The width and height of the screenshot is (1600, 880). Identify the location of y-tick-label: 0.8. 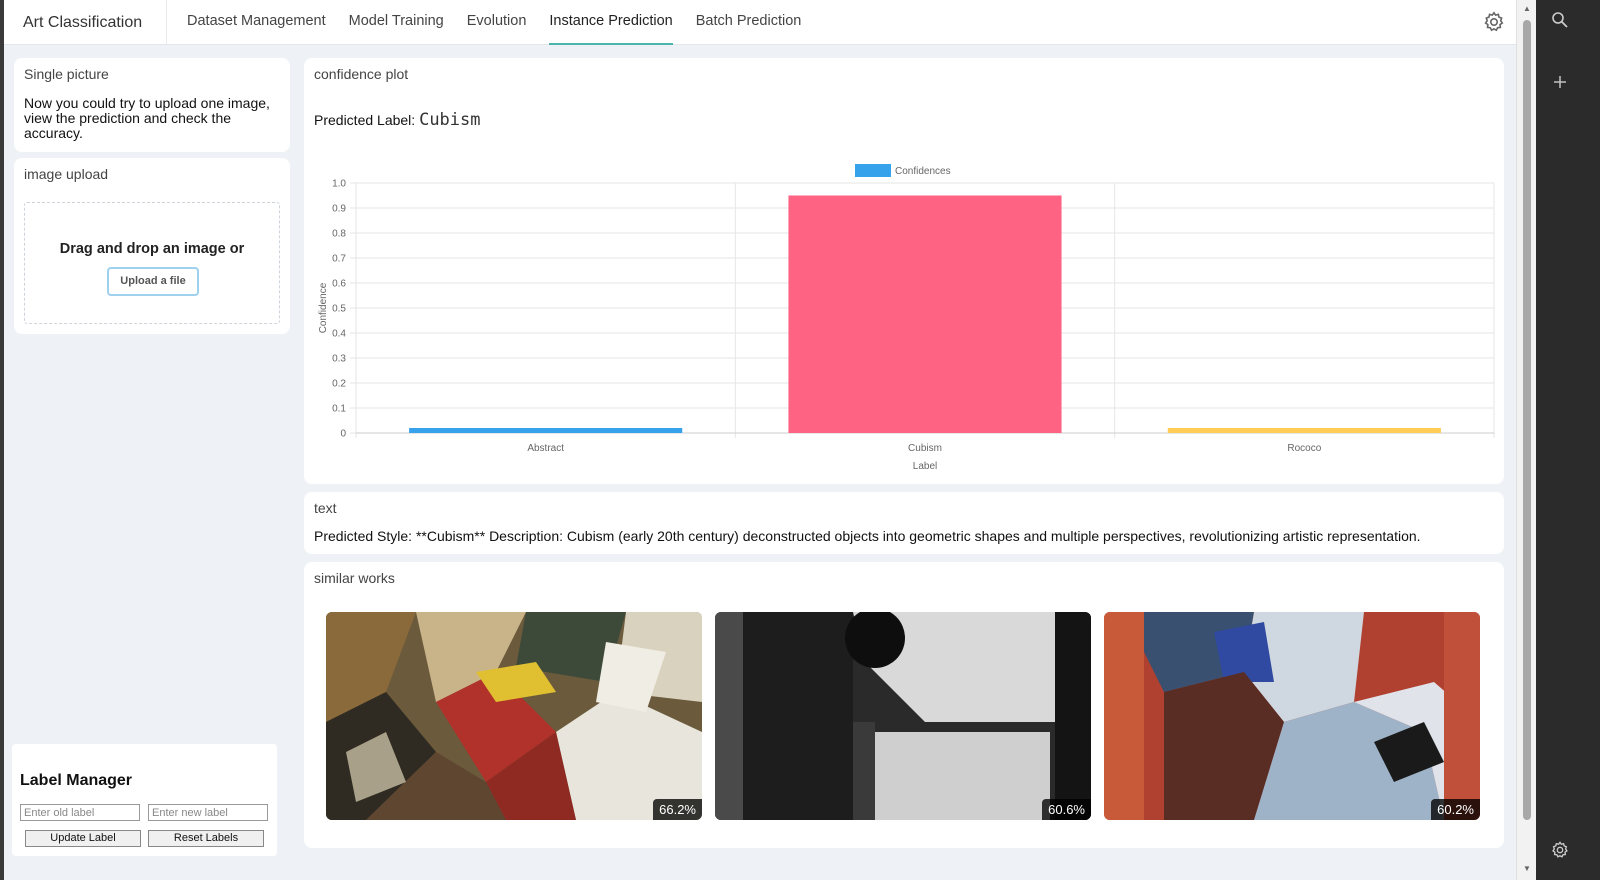
(339, 234).